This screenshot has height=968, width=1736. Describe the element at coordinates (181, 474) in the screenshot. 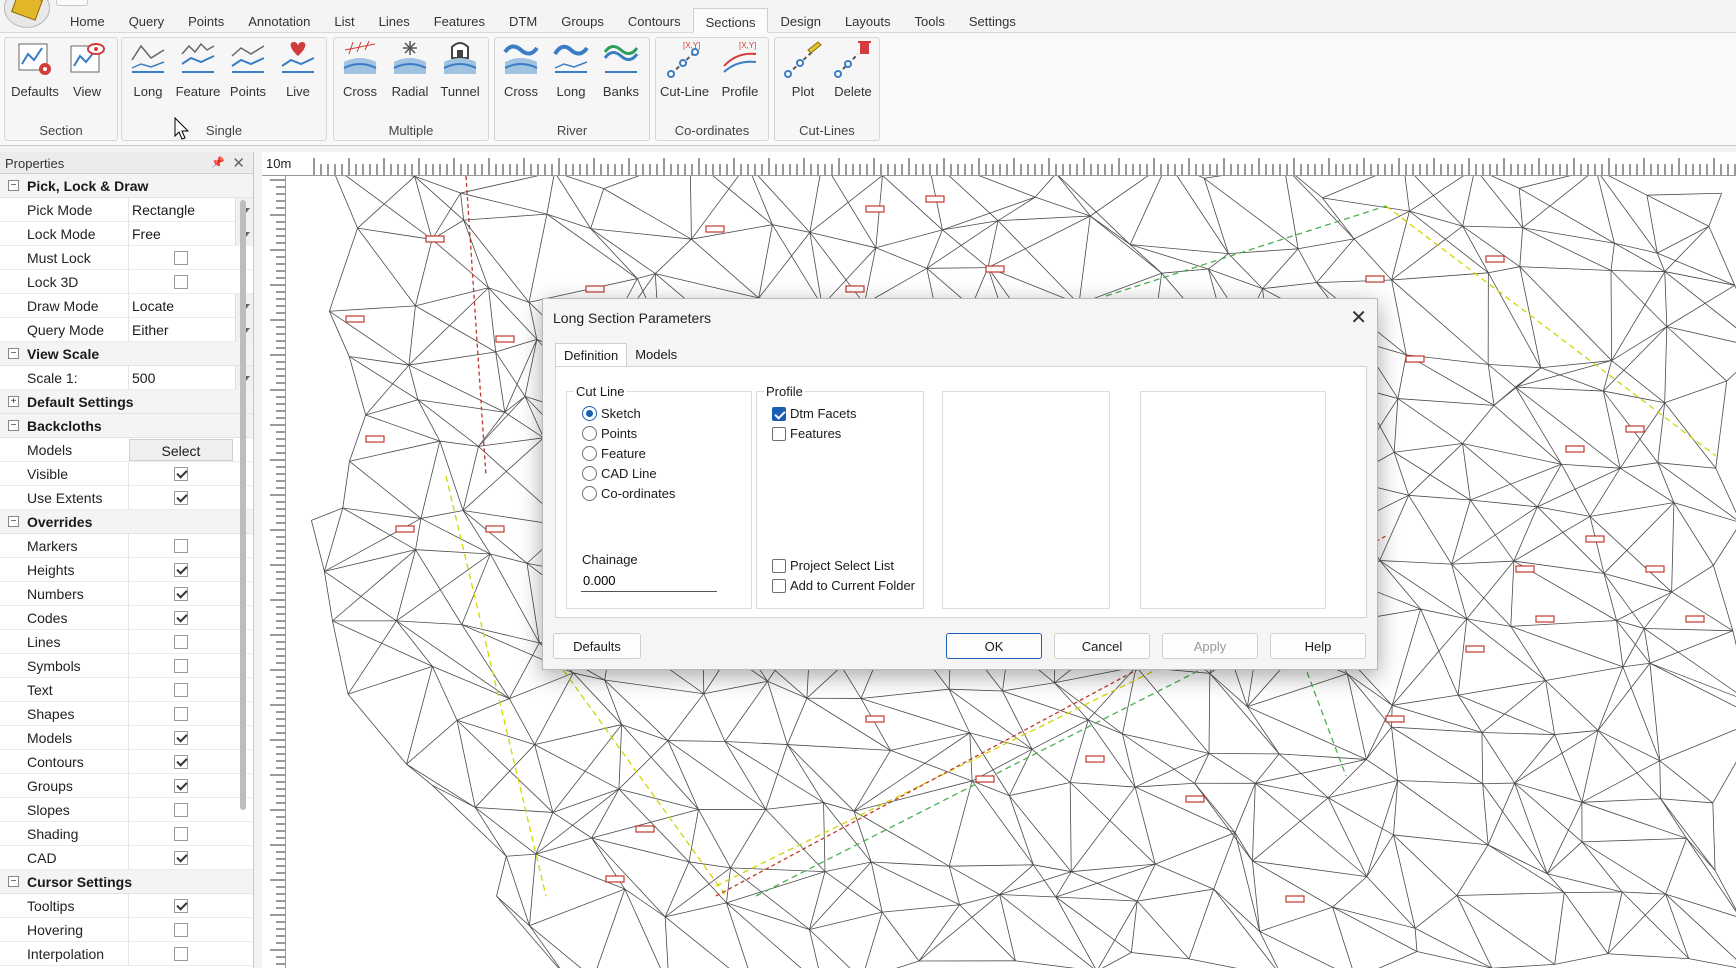

I see `visible-checkbox` at that location.